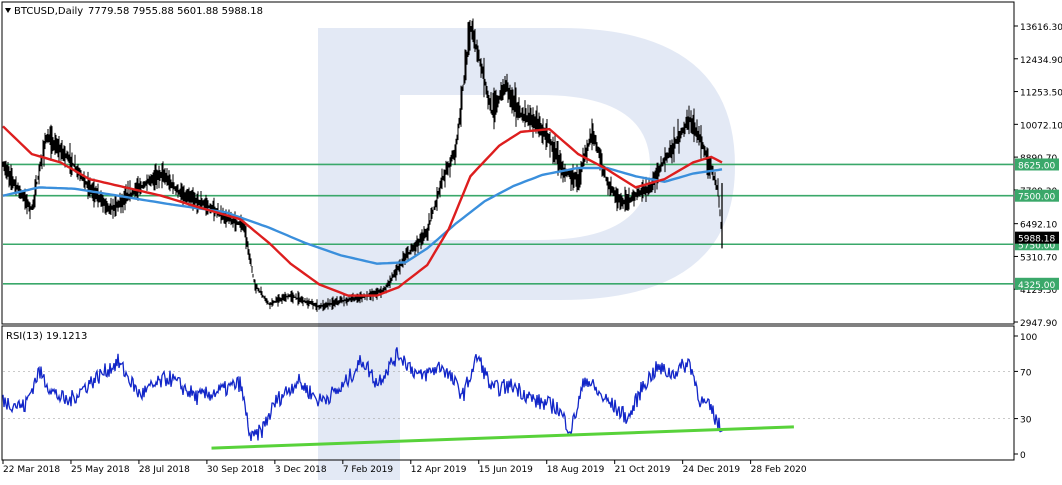  What do you see at coordinates (1041, 94) in the screenshot?
I see `price-tick-label: 11253.50` at bounding box center [1041, 94].